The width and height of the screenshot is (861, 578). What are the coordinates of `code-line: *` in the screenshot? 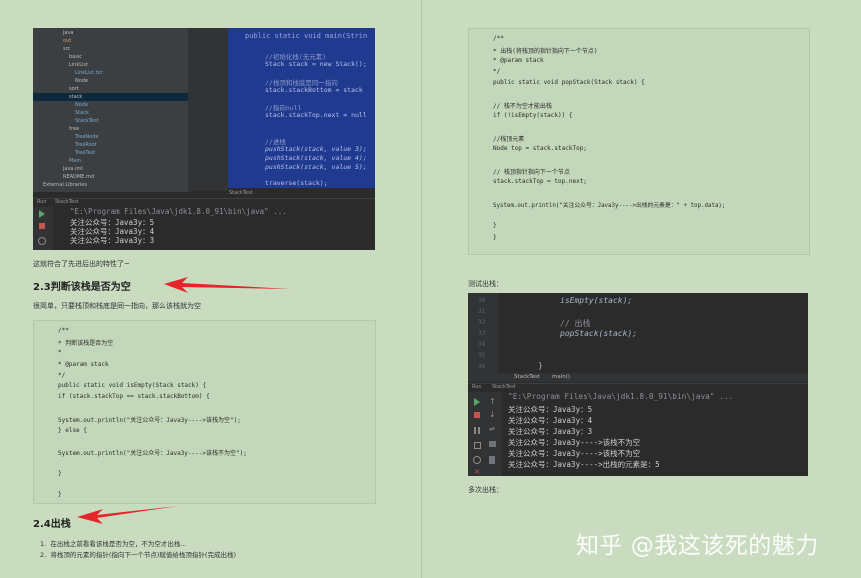 It's located at (60, 352).